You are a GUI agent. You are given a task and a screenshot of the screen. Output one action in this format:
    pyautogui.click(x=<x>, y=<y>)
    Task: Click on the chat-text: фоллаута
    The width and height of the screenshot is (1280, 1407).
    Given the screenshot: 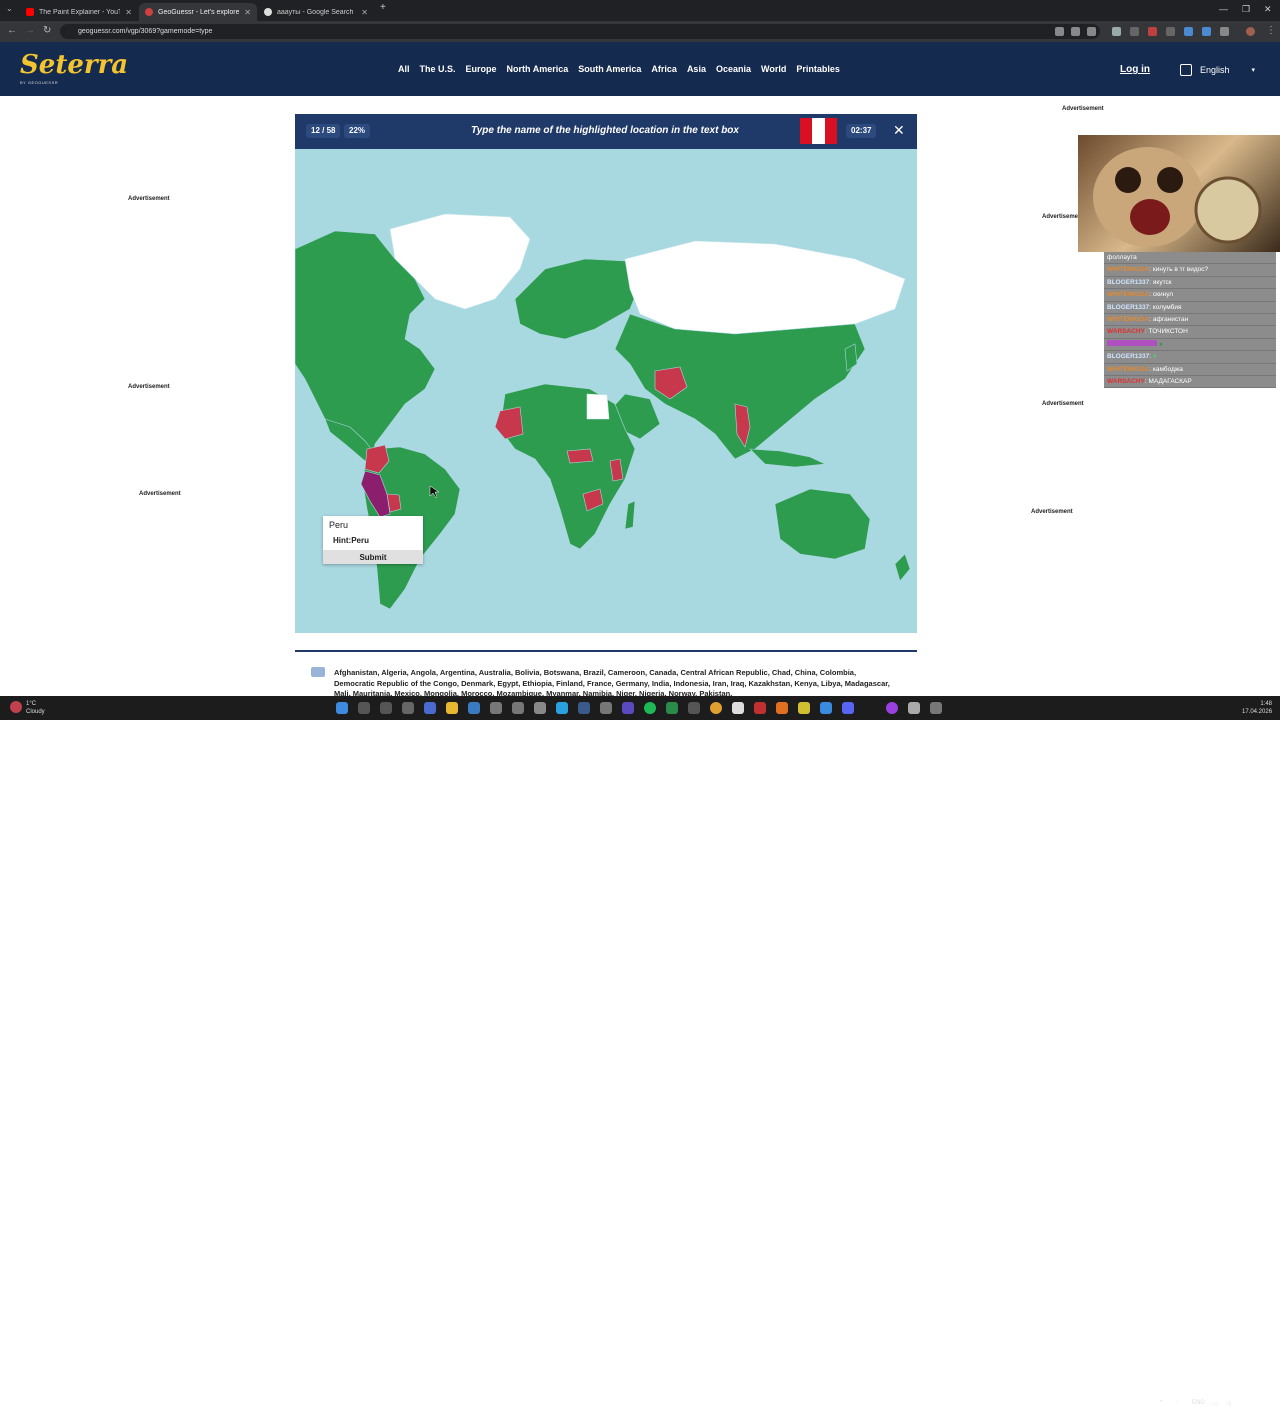 What is the action you would take?
    pyautogui.click(x=1122, y=257)
    